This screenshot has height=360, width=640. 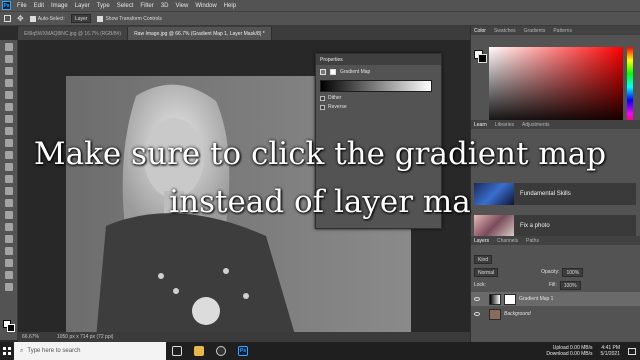 I want to click on blend-mode-select: Normal, so click(x=486, y=272).